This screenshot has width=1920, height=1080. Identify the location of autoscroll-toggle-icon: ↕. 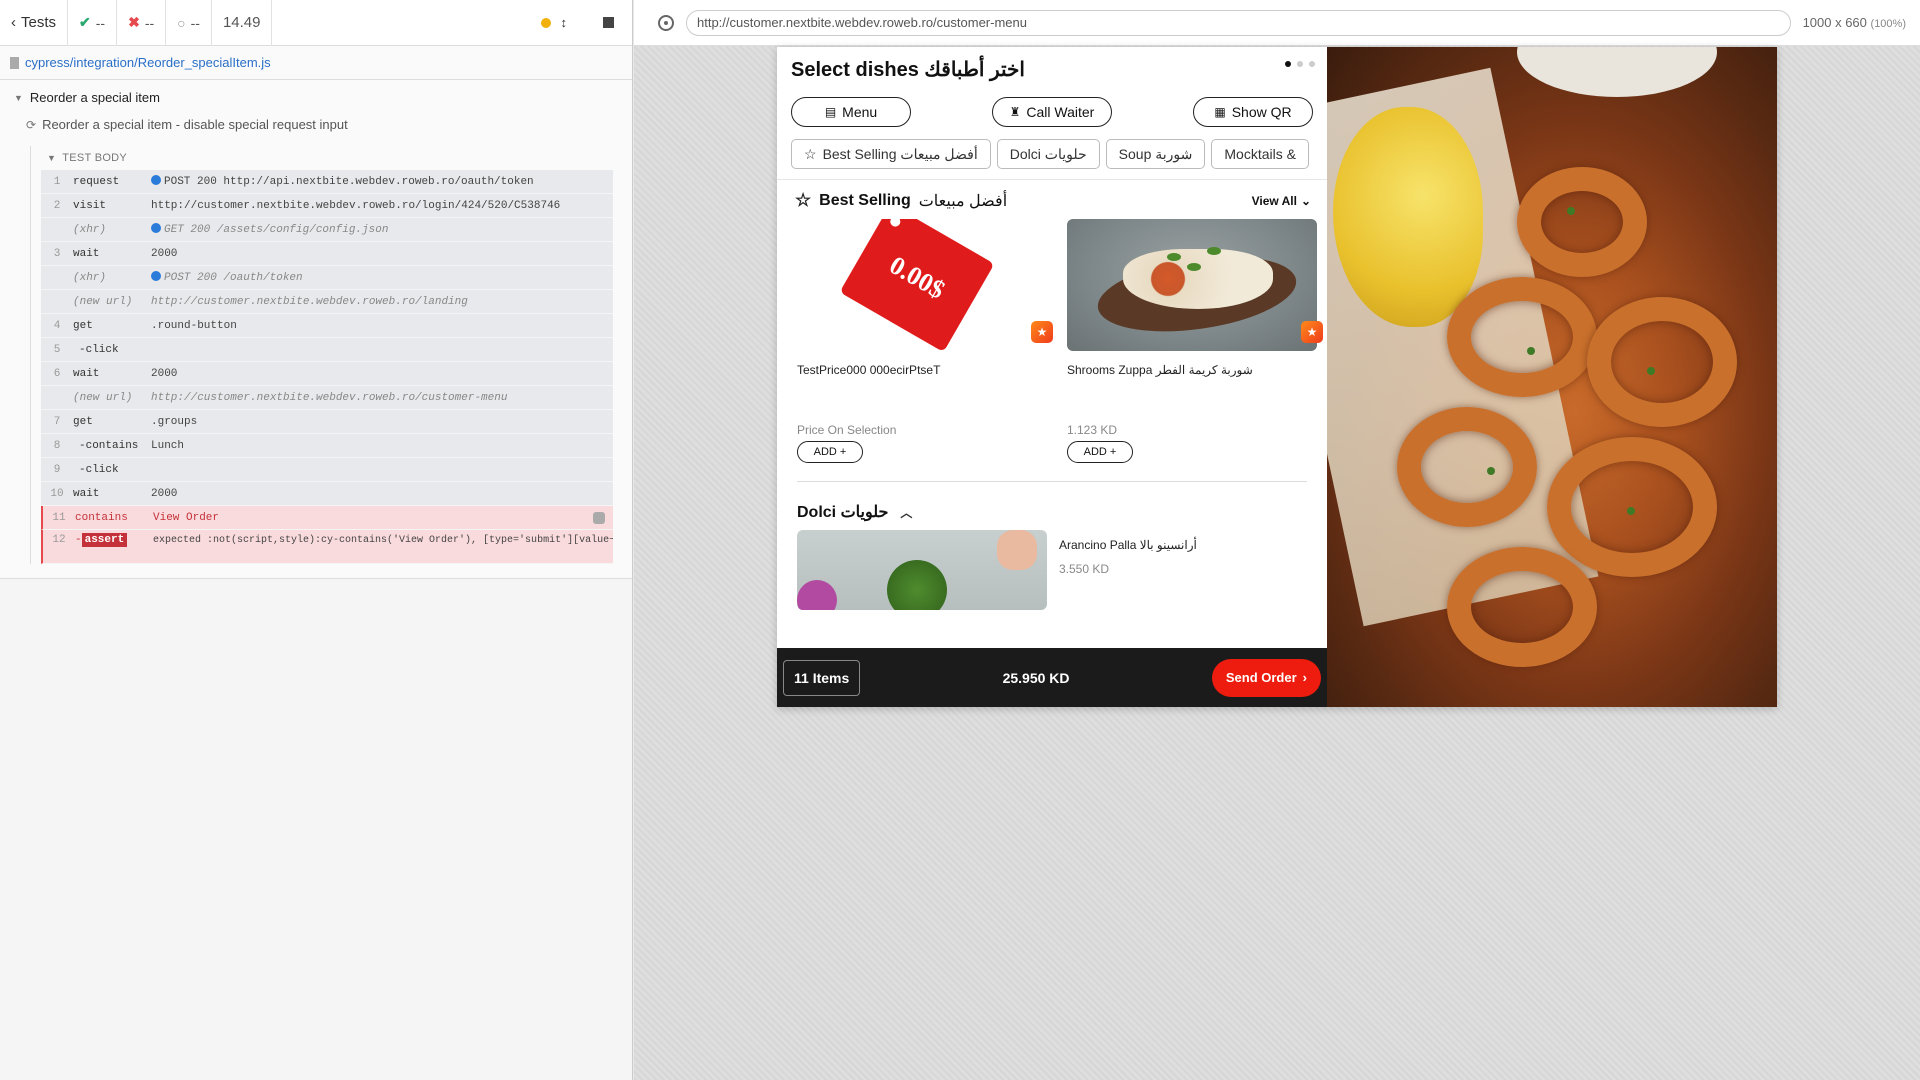
(564, 22).